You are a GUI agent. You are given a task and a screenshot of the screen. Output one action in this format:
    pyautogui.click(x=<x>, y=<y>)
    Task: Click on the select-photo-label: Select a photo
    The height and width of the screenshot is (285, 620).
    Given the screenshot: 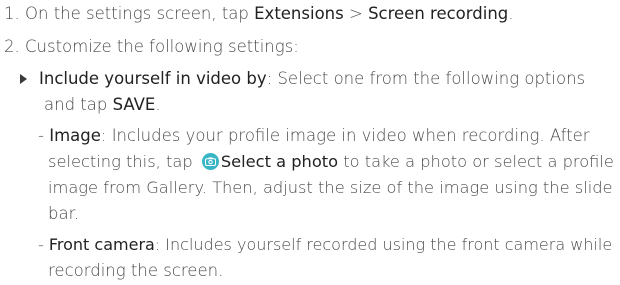 What is the action you would take?
    pyautogui.click(x=279, y=161)
    